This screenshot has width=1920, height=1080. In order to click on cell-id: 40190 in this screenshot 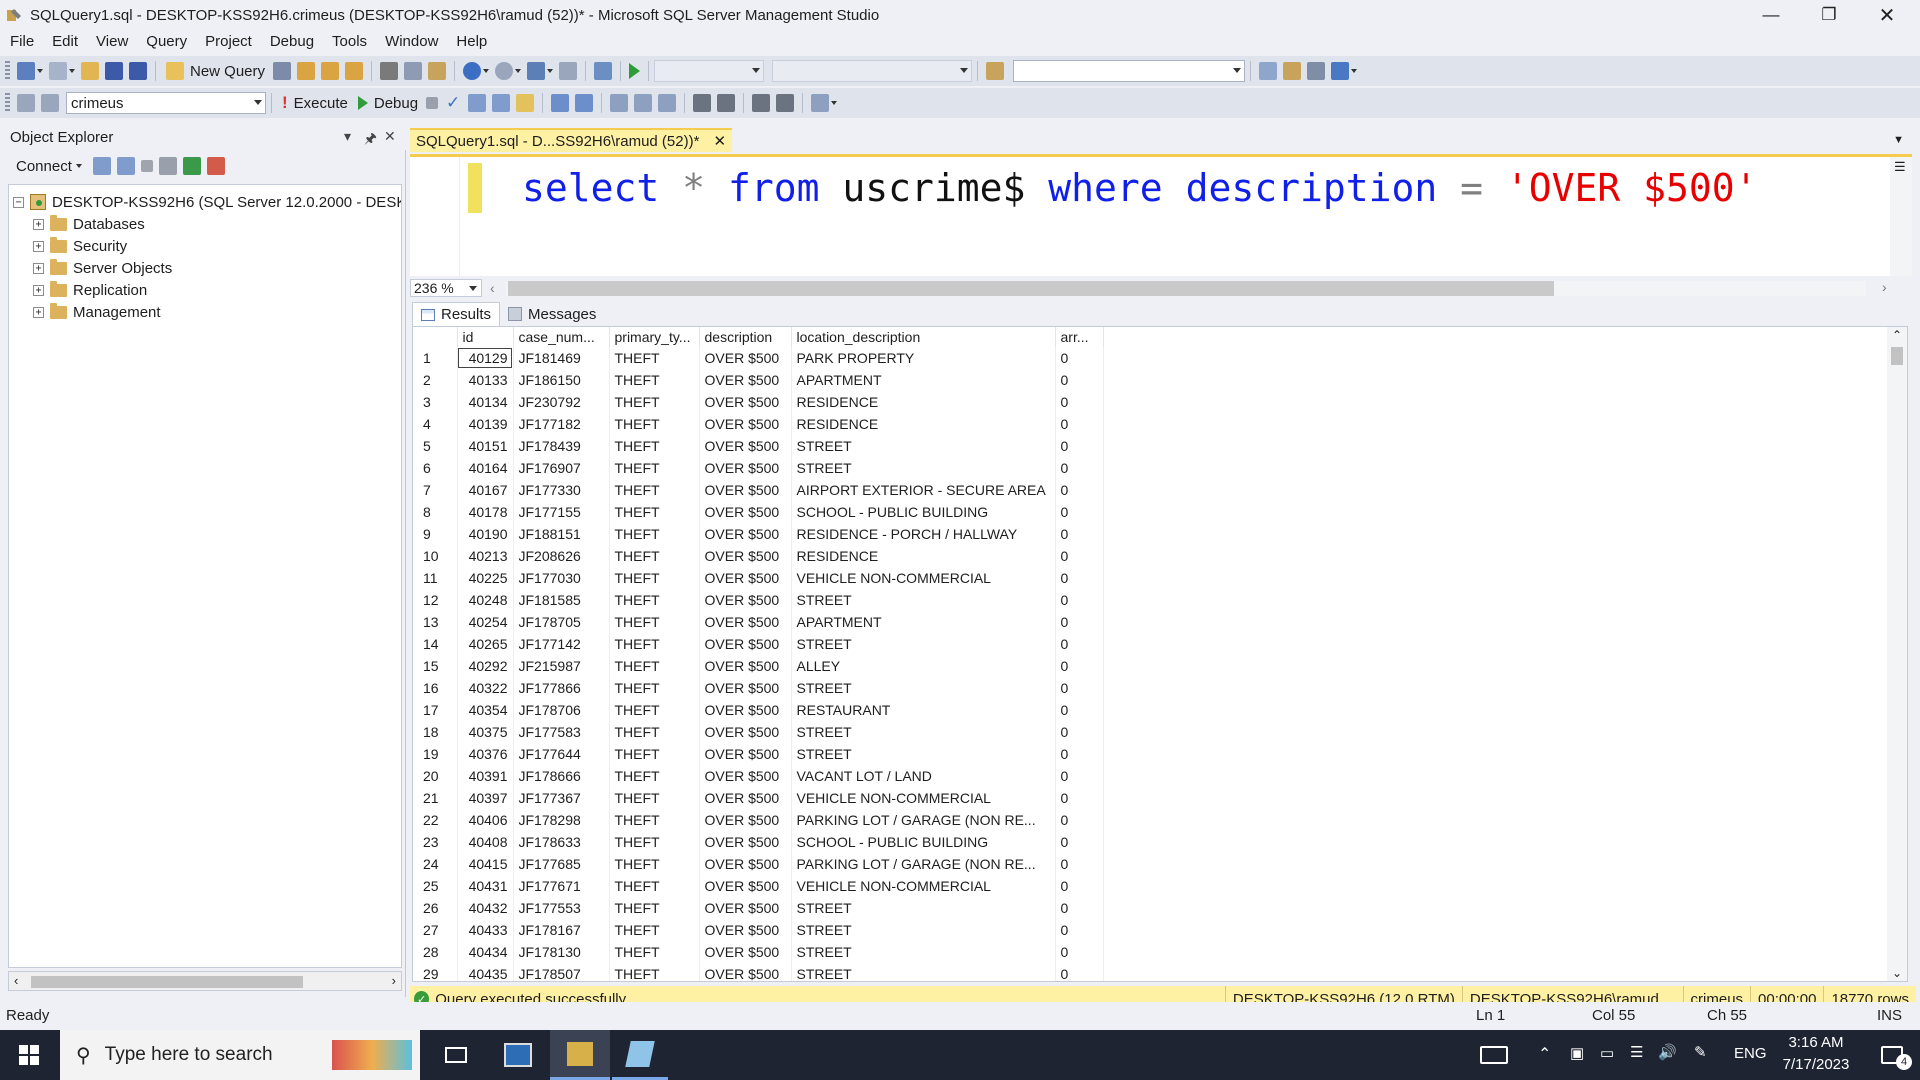, I will do `click(485, 534)`.